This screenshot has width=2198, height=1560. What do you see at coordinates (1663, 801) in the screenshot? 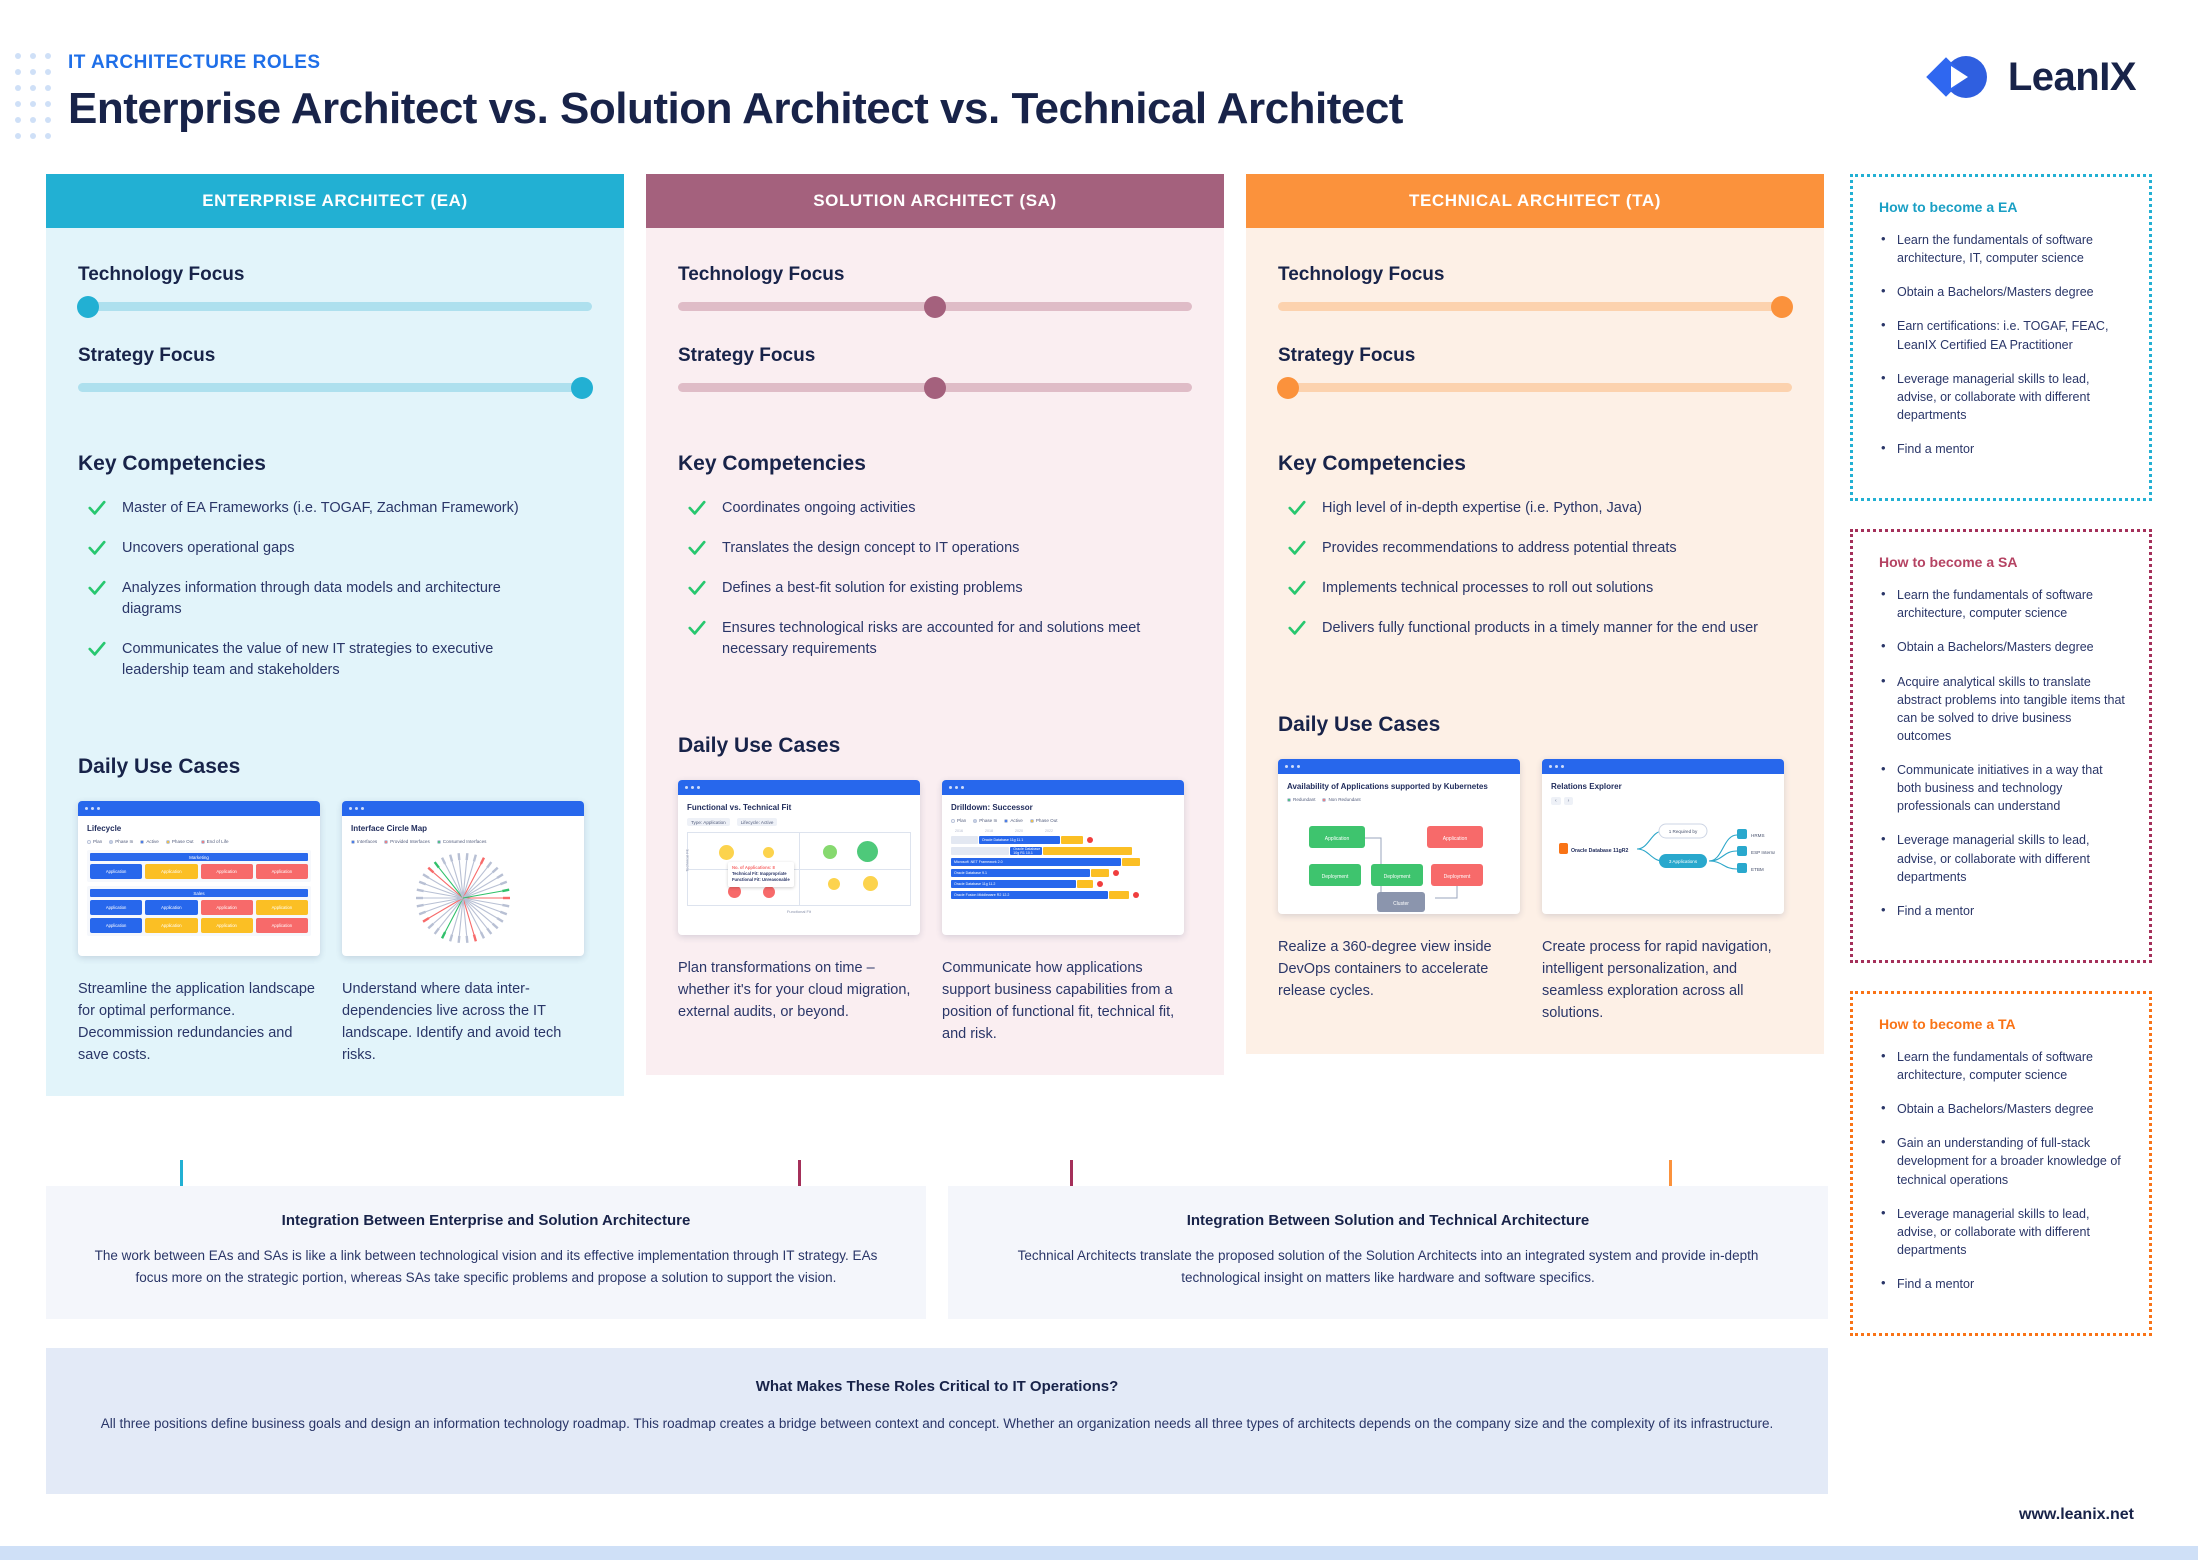
I see `explorer-nav: ‹ ›` at bounding box center [1663, 801].